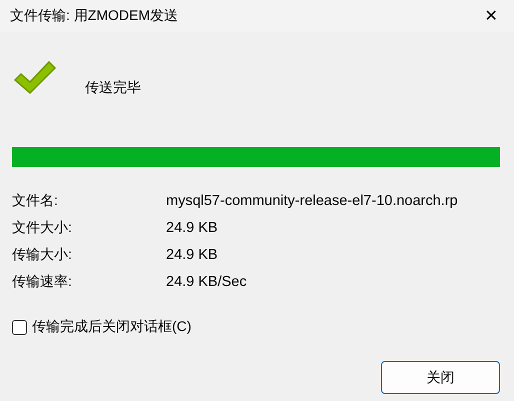 The width and height of the screenshot is (514, 401). Describe the element at coordinates (312, 200) in the screenshot. I see `detail-value: mysql57-community-release-el7-10.noarch.rp` at that location.